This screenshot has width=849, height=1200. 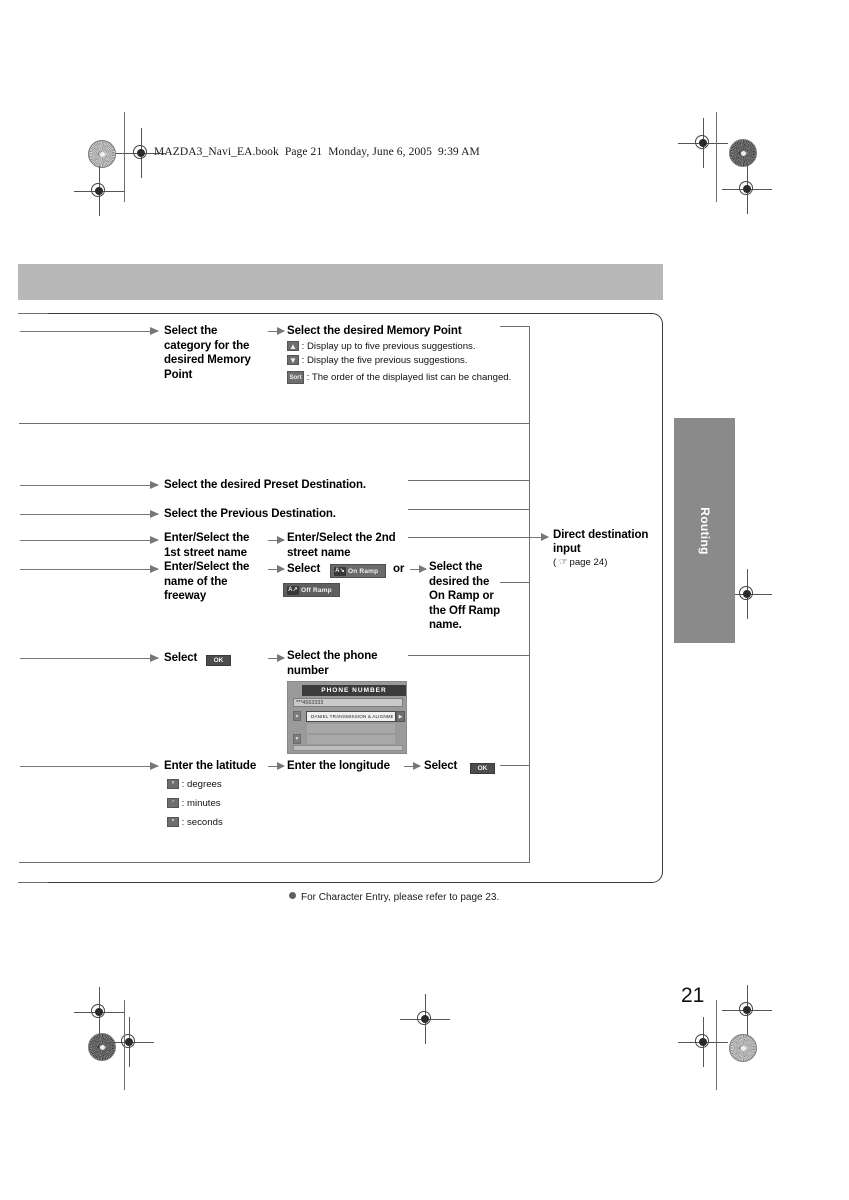 What do you see at coordinates (33, 882) in the screenshot?
I see `frame-open-edge-bottom` at bounding box center [33, 882].